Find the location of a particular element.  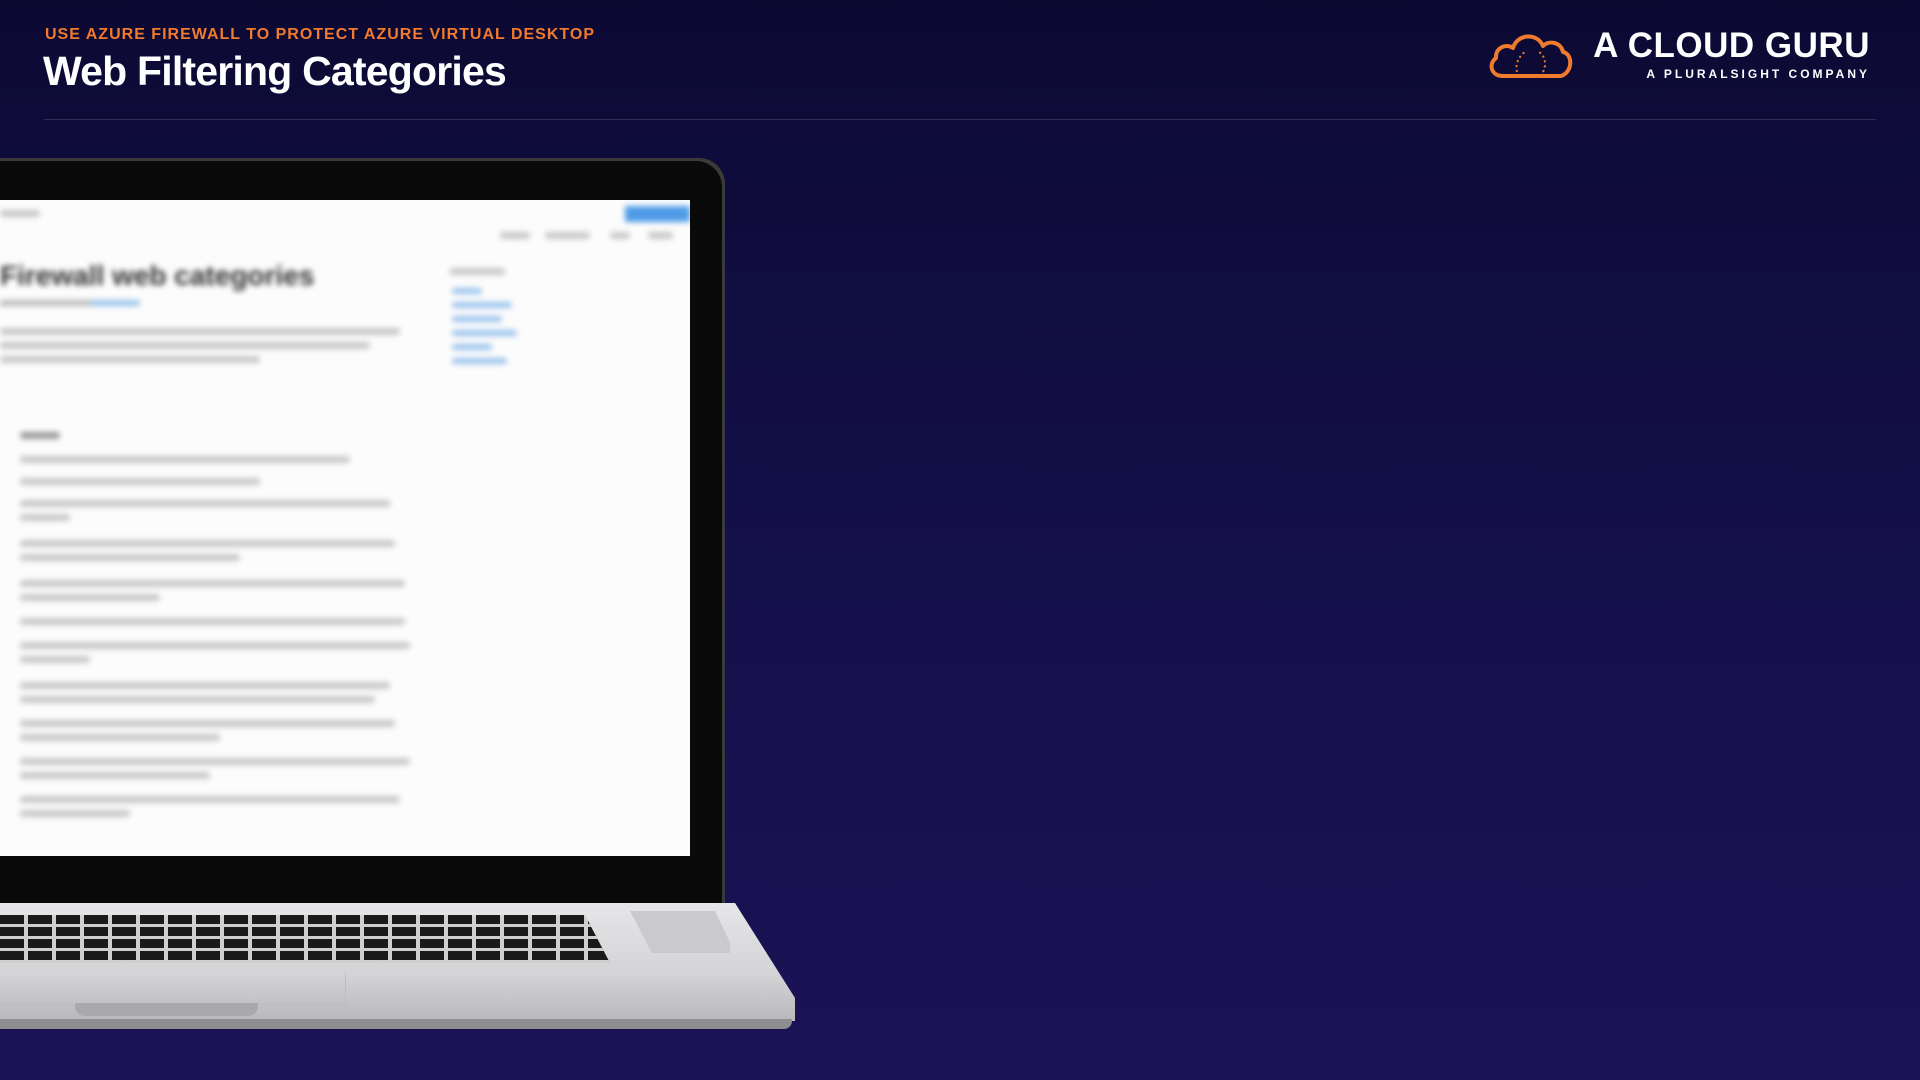

brand-tagline: A PLURALSIGHT COMPANY is located at coordinates (1758, 74).